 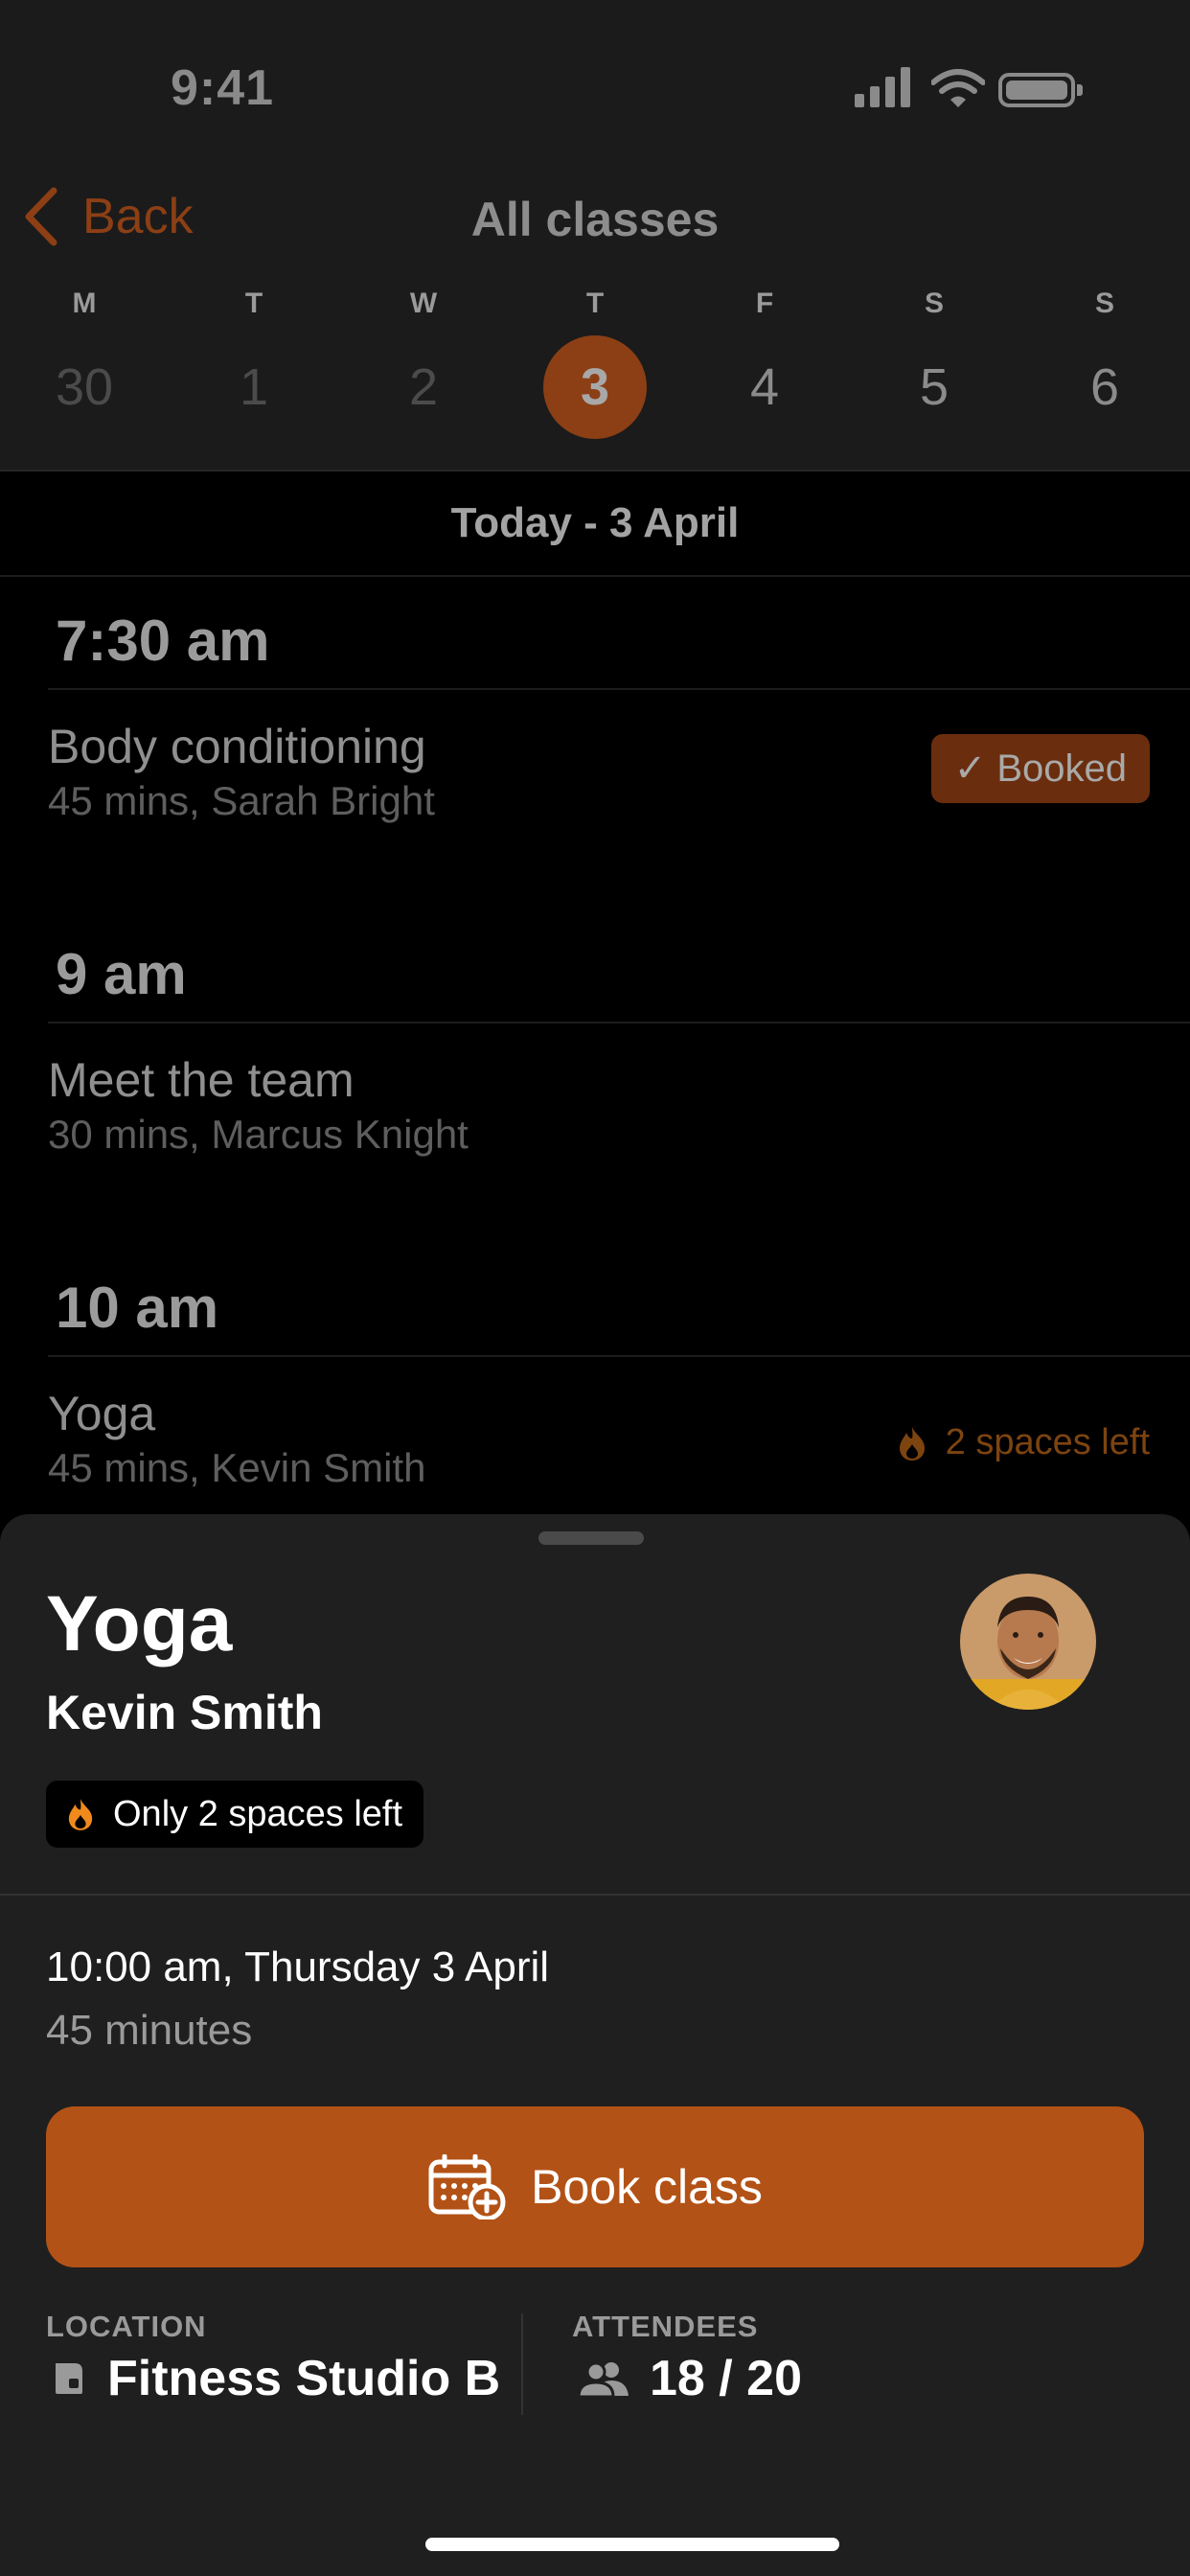 I want to click on day-fri: F 4, so click(x=764, y=363).